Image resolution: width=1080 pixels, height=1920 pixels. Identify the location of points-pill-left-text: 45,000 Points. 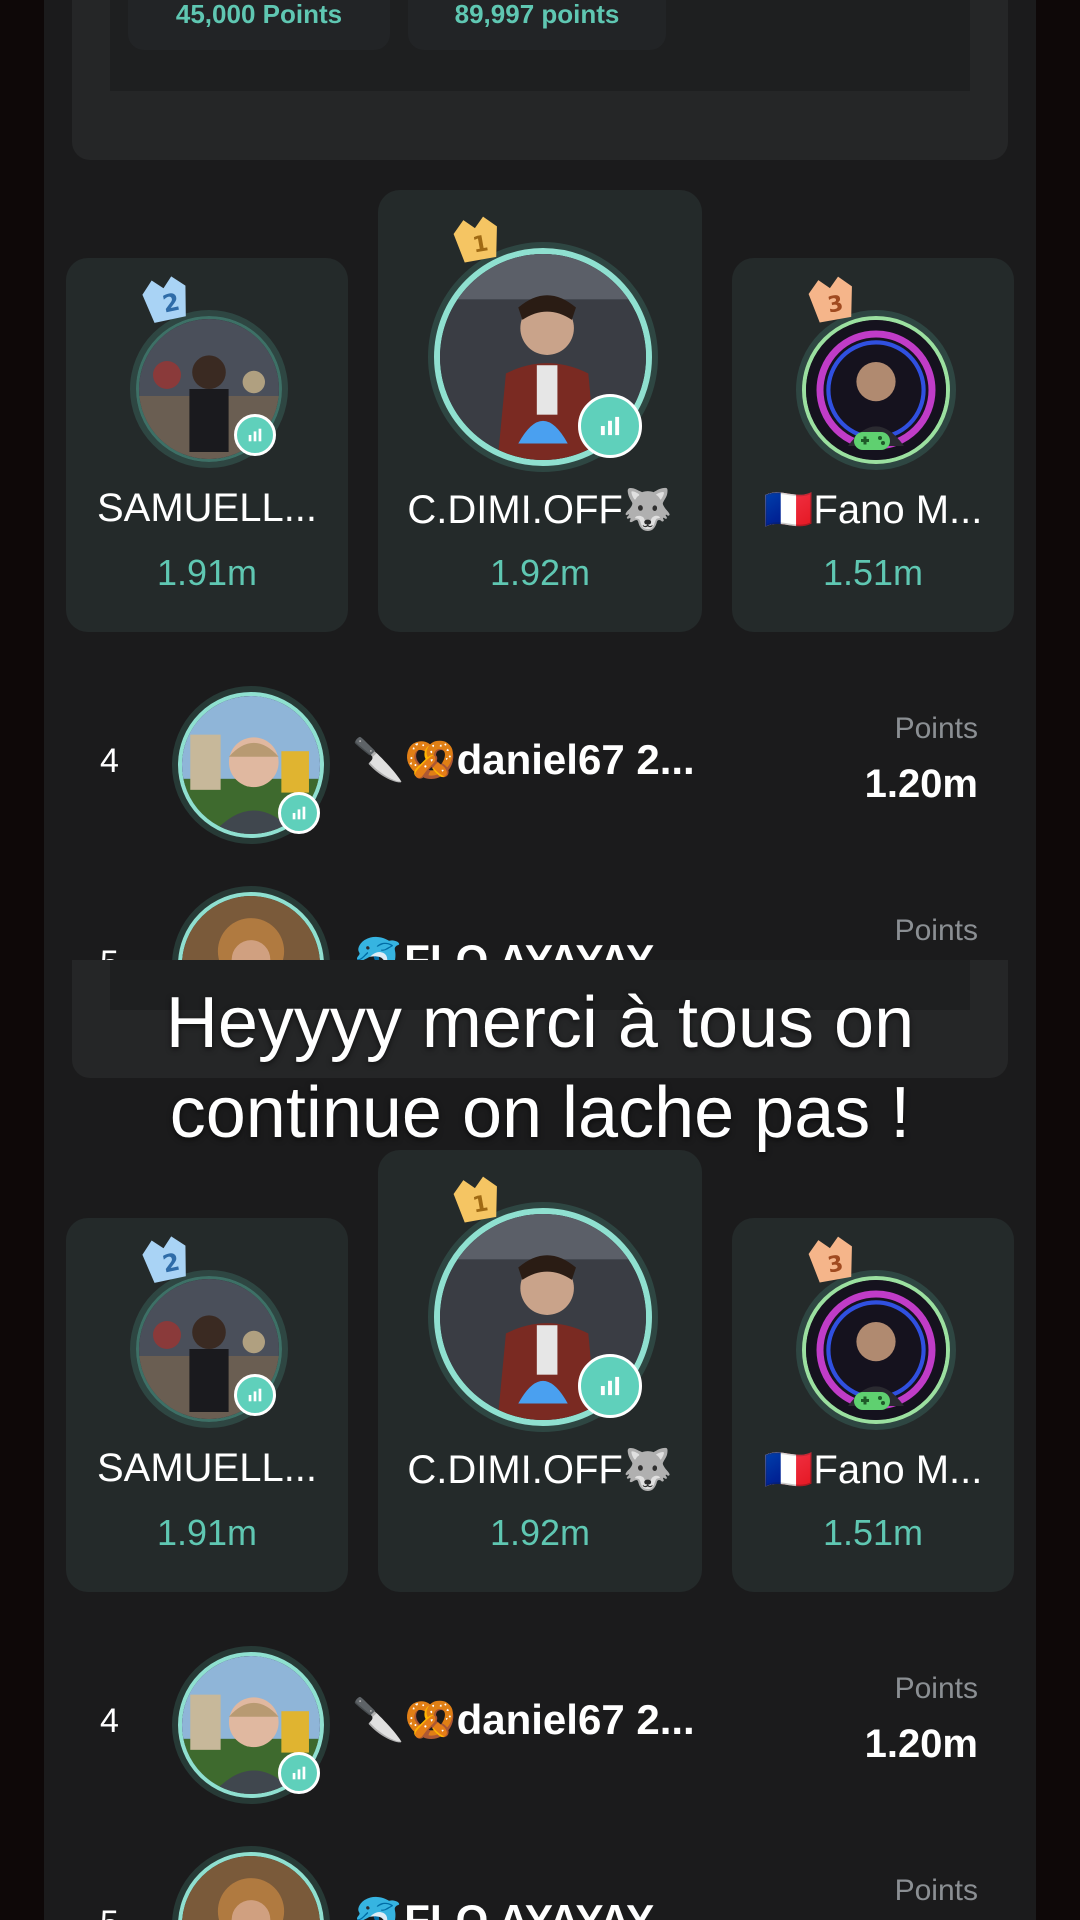
(259, 14).